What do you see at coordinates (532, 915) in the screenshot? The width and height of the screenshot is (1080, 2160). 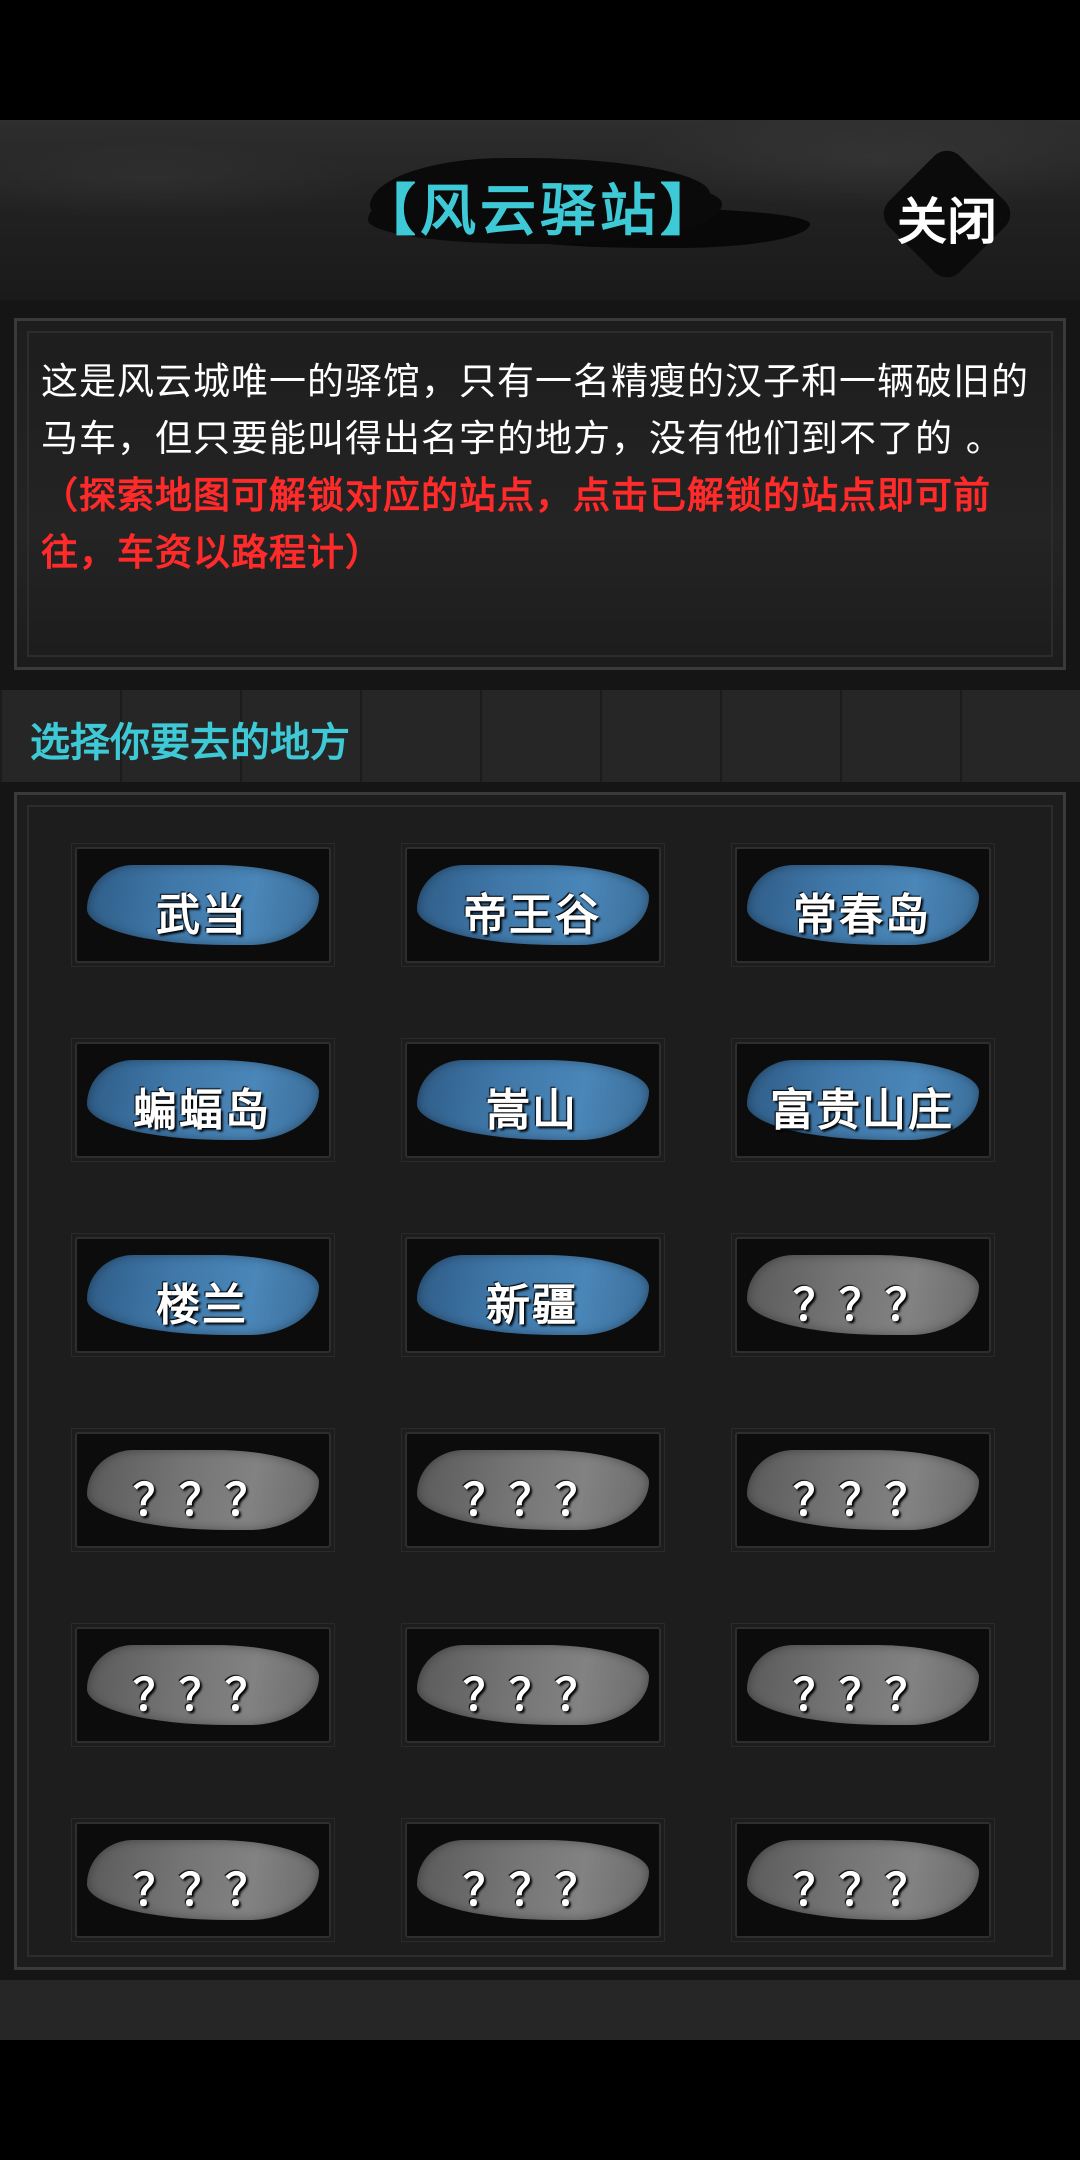 I see `station-label: 帝王谷` at bounding box center [532, 915].